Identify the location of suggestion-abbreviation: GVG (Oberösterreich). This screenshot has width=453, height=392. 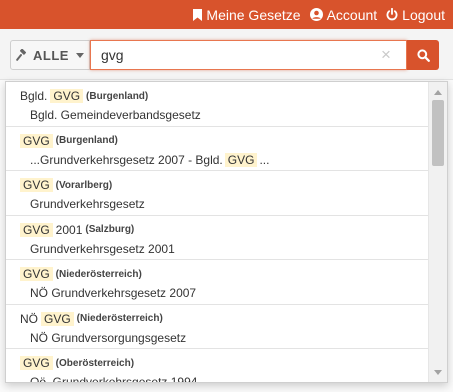
(224, 363).